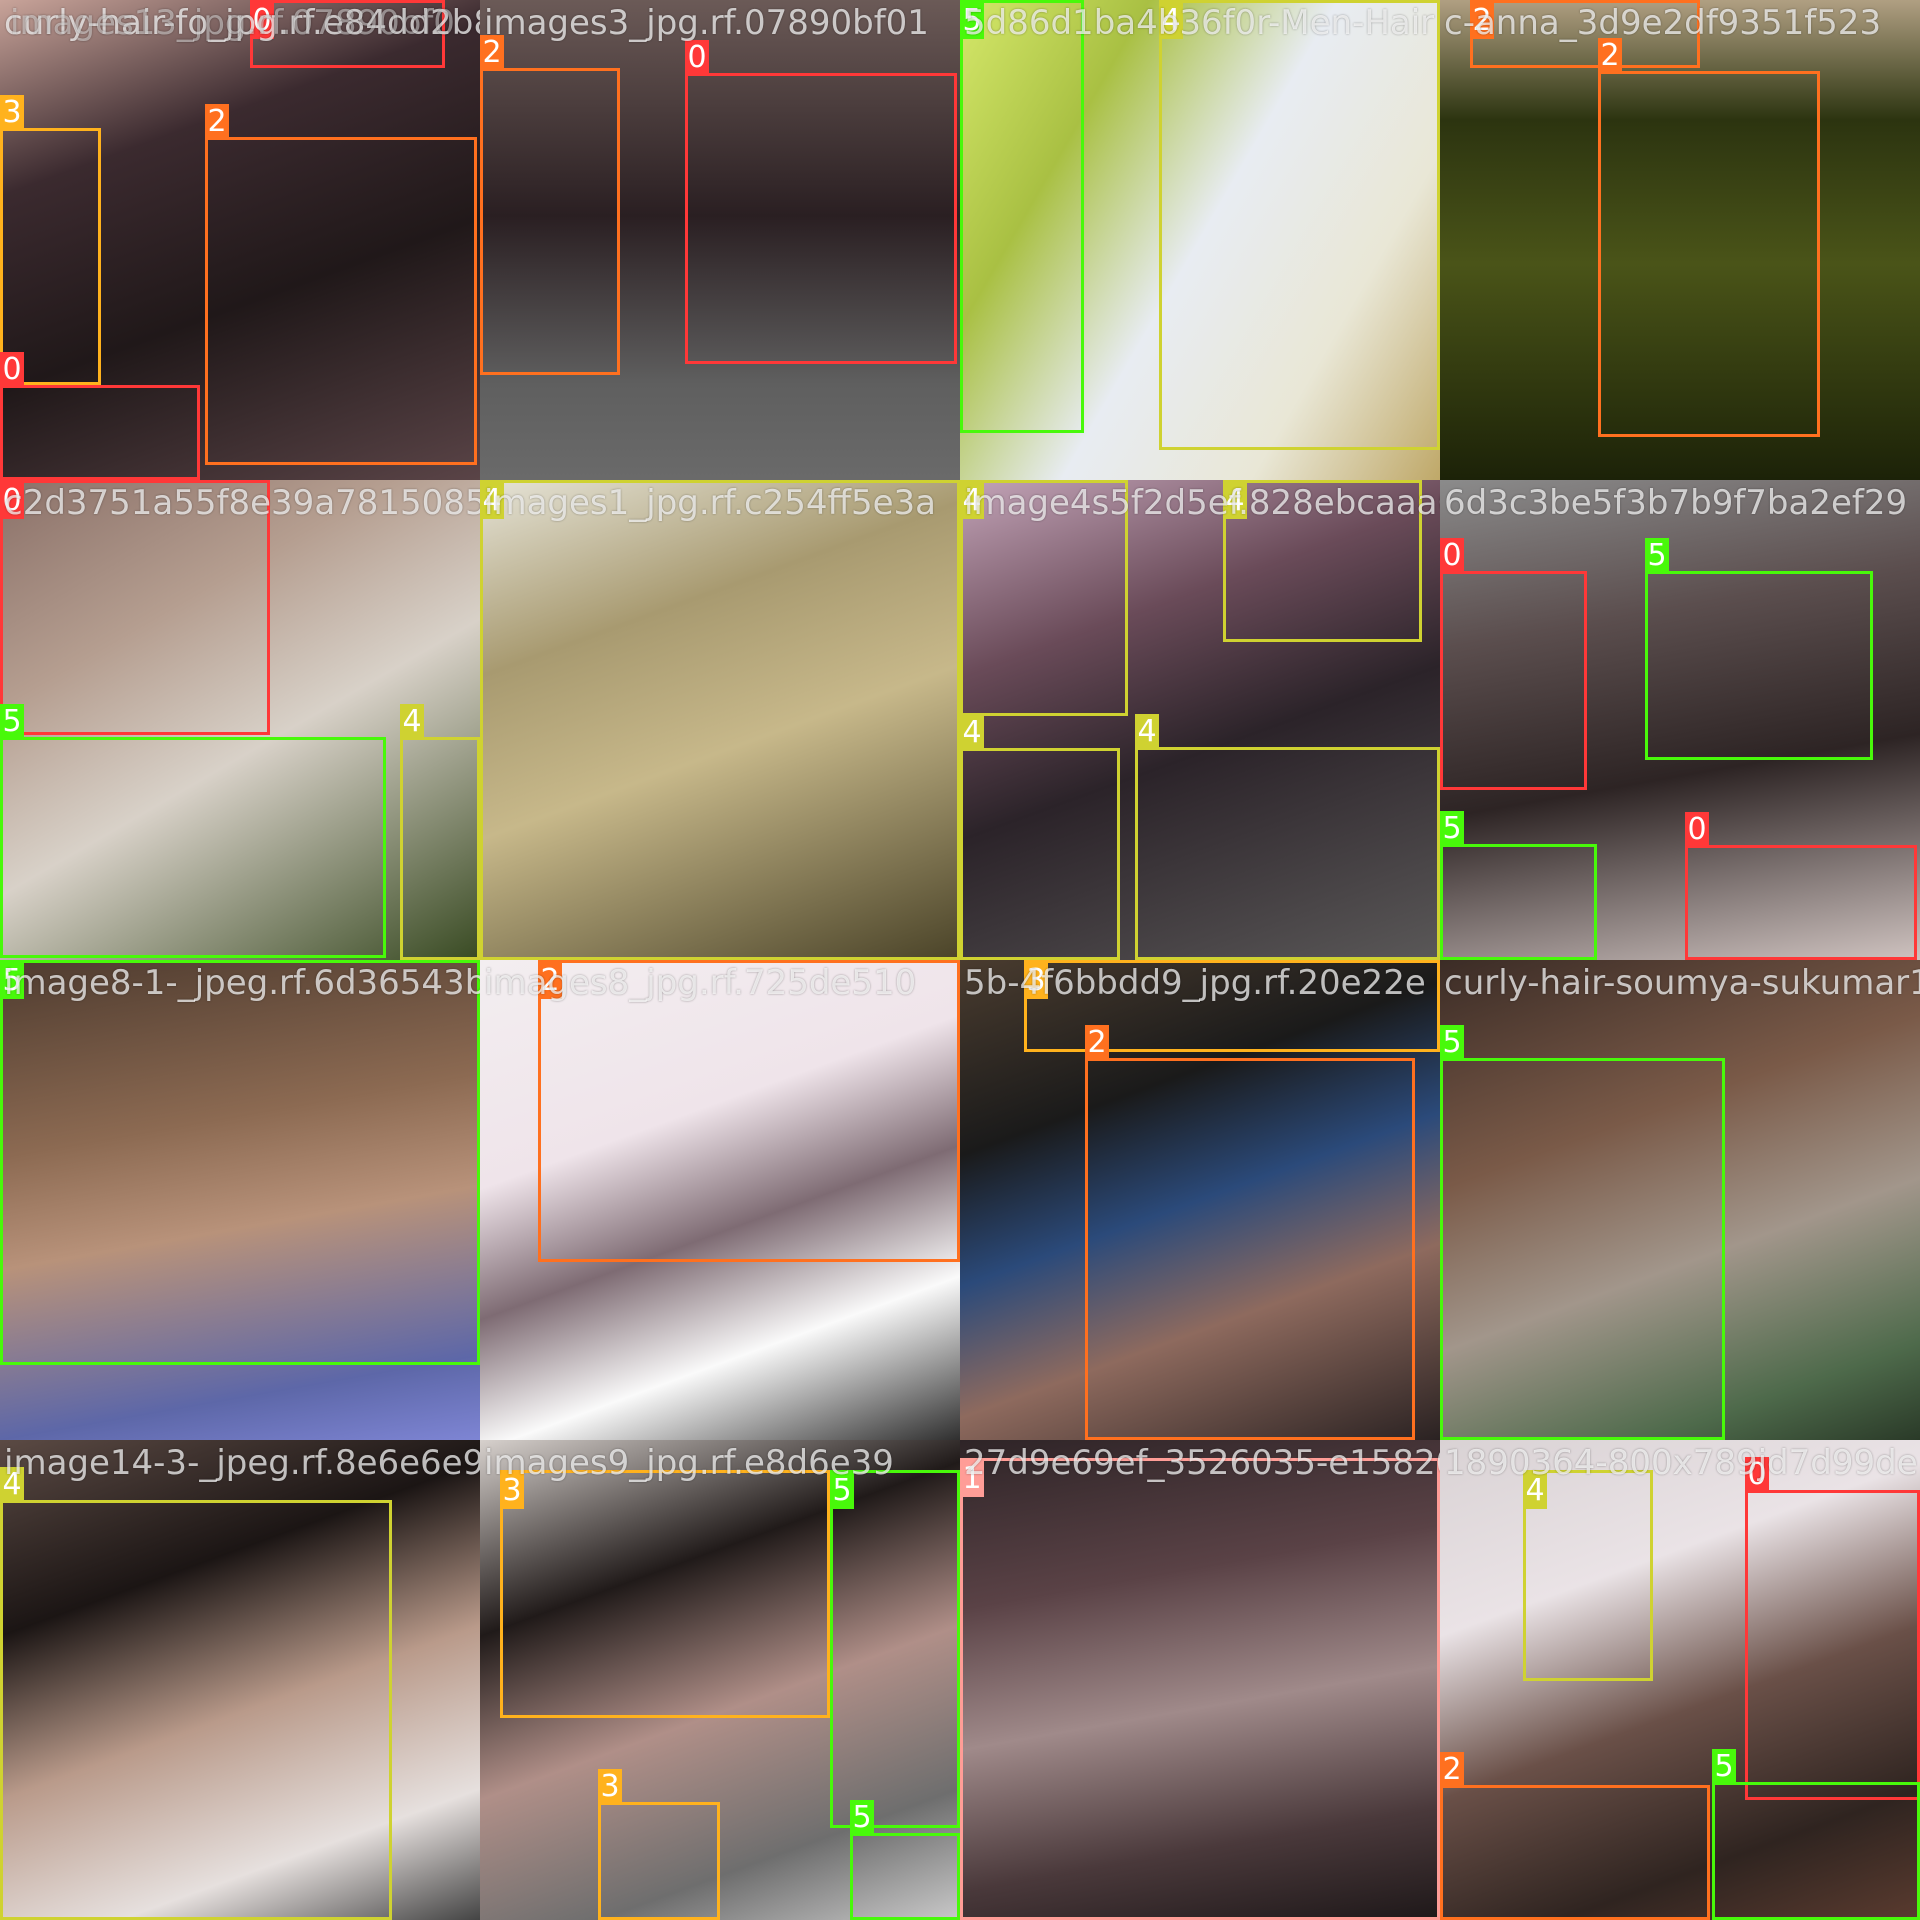 The height and width of the screenshot is (1920, 1920). Describe the element at coordinates (1202, 503) in the screenshot. I see `image-filename: image4s5f2d5ef.828ebcaaa6` at that location.